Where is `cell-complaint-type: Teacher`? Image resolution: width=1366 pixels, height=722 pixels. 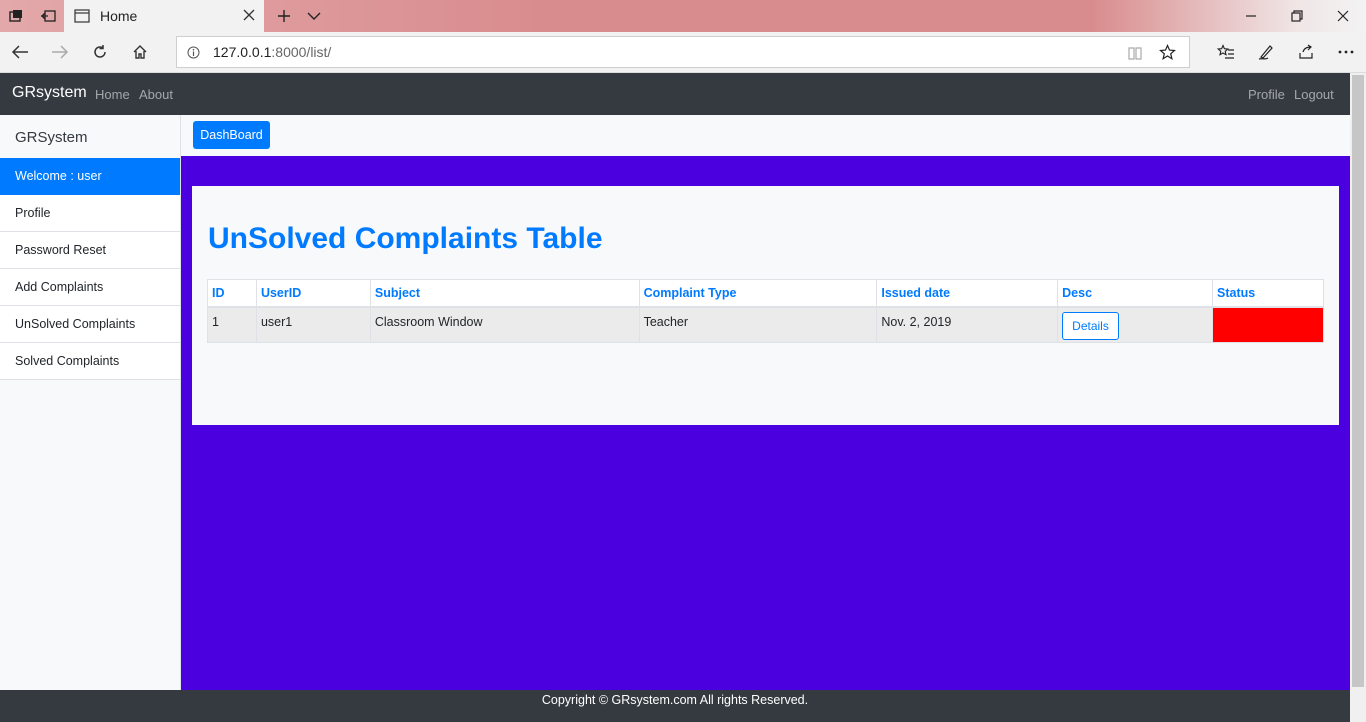
cell-complaint-type: Teacher is located at coordinates (758, 324).